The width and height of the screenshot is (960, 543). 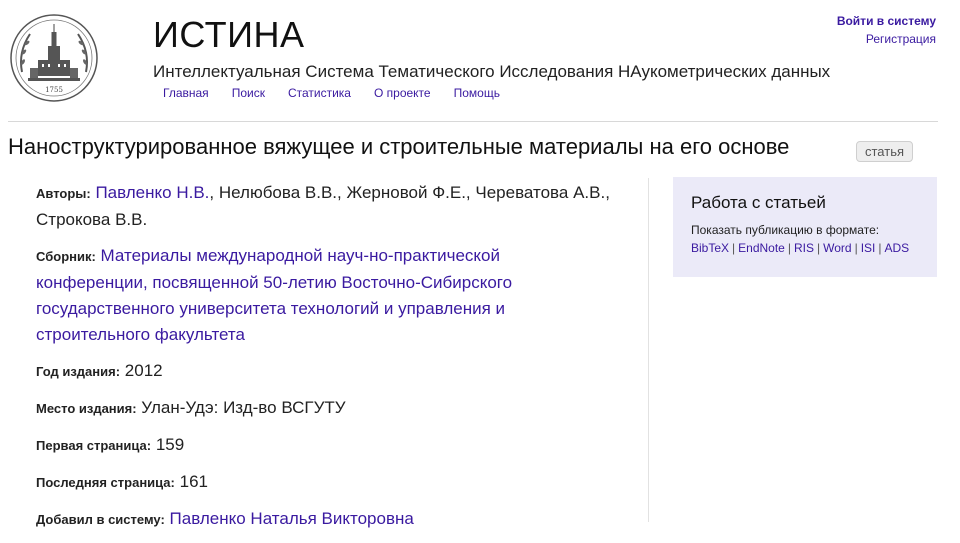 I want to click on last-page-value: 161, so click(x=193, y=481).